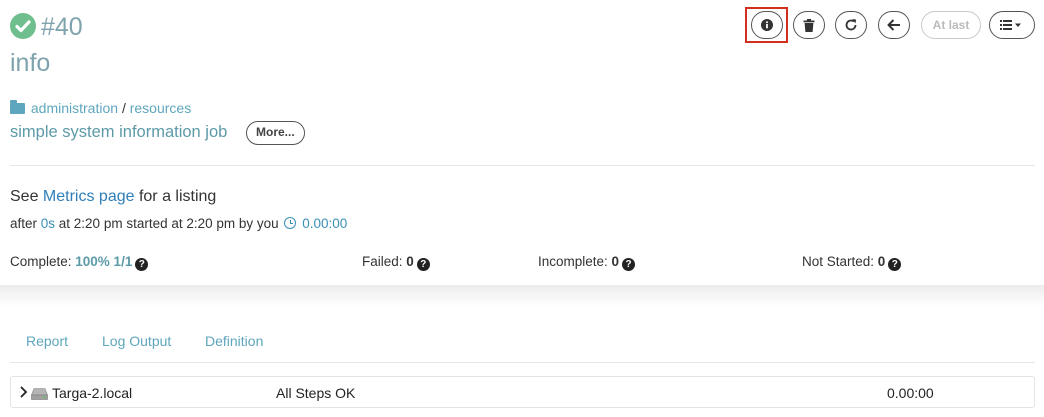 This screenshot has width=1044, height=417. What do you see at coordinates (39, 394) in the screenshot?
I see `server-icon` at bounding box center [39, 394].